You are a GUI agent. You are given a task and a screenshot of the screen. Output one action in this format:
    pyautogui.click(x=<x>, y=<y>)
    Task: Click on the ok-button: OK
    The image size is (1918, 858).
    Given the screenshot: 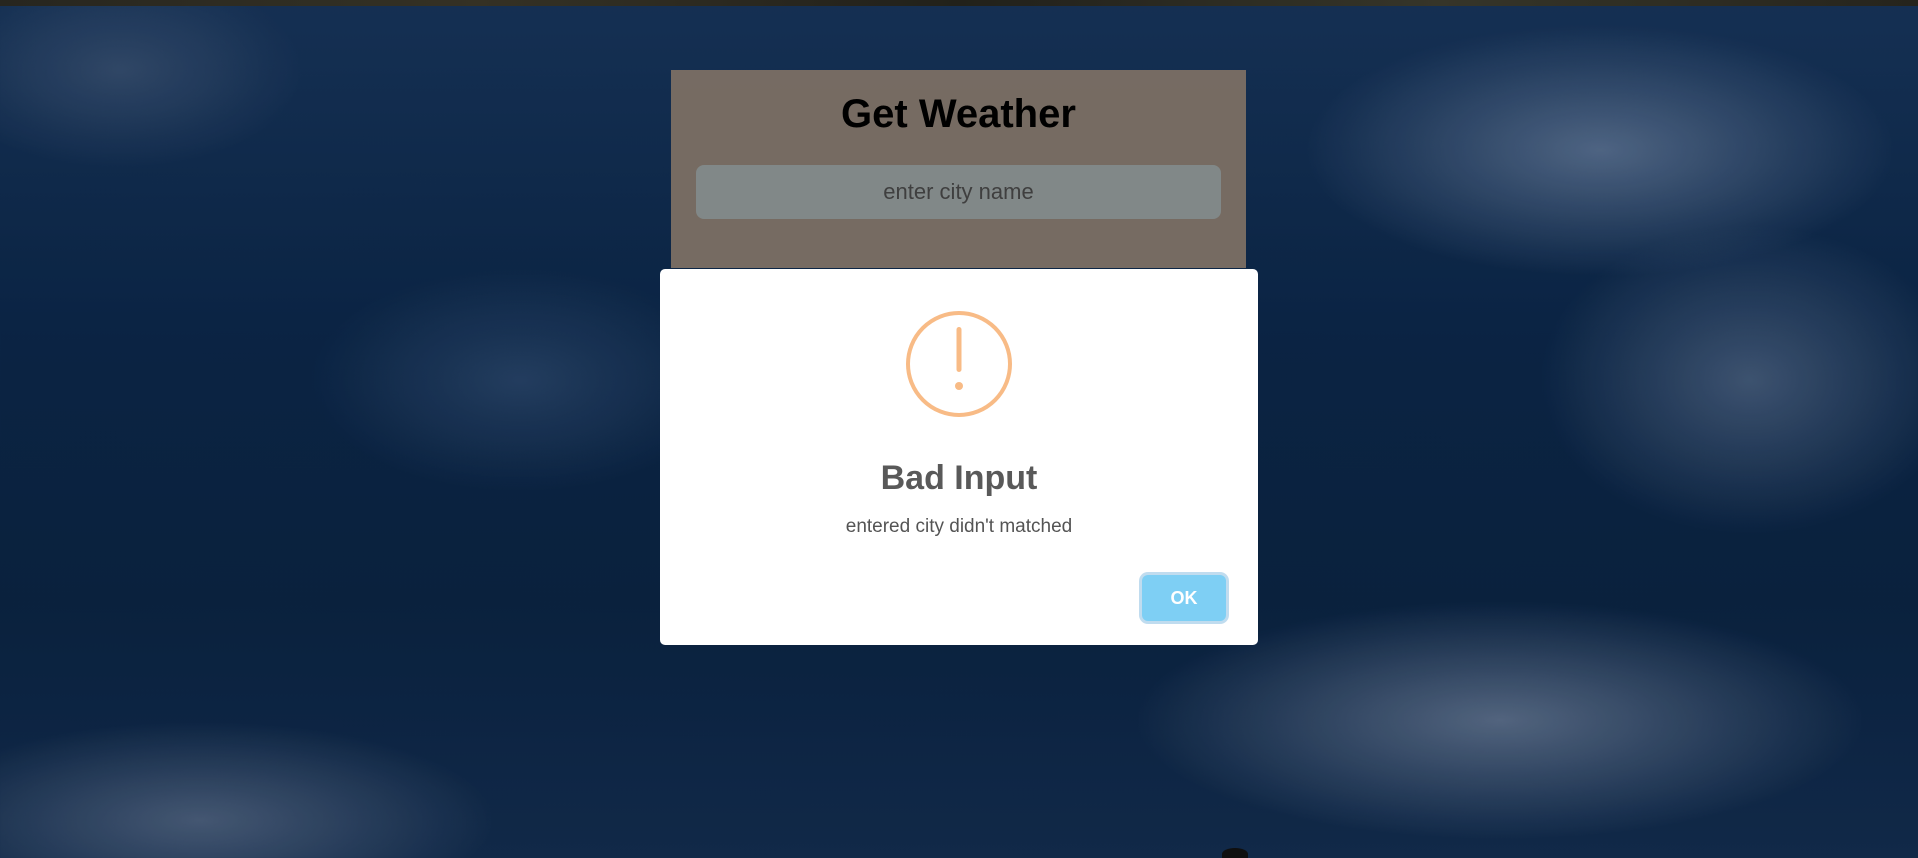 What is the action you would take?
    pyautogui.click(x=1184, y=598)
    